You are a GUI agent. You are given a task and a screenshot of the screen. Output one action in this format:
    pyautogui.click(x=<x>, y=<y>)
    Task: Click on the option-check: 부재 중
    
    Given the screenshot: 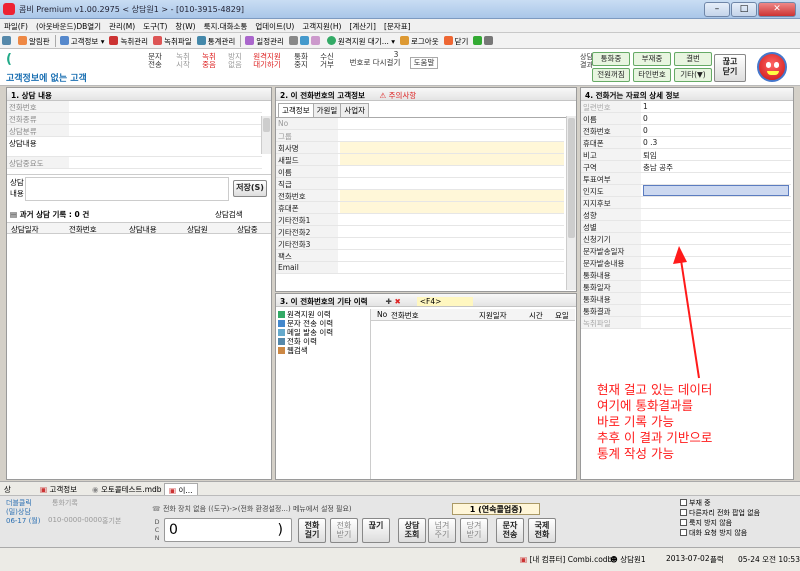 What is the action you would take?
    pyautogui.click(x=740, y=503)
    